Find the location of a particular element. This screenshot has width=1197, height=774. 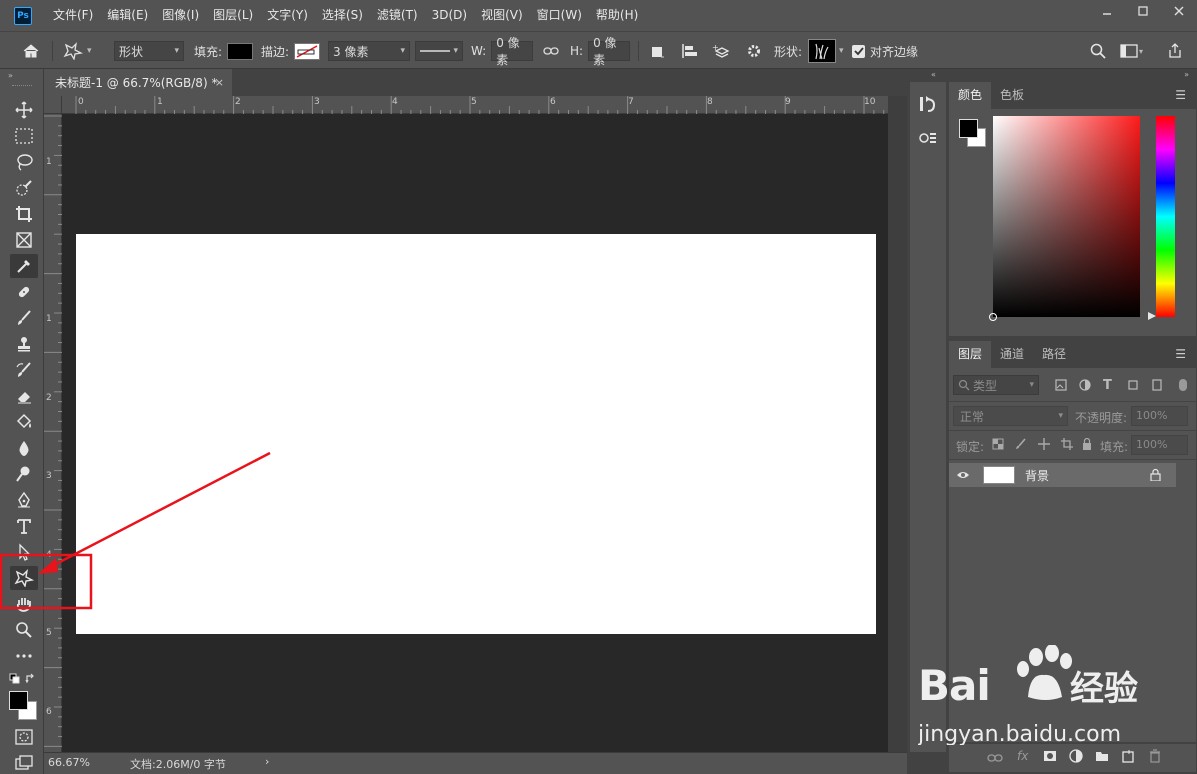

blend-mode-value: 正常 is located at coordinates (972, 416).